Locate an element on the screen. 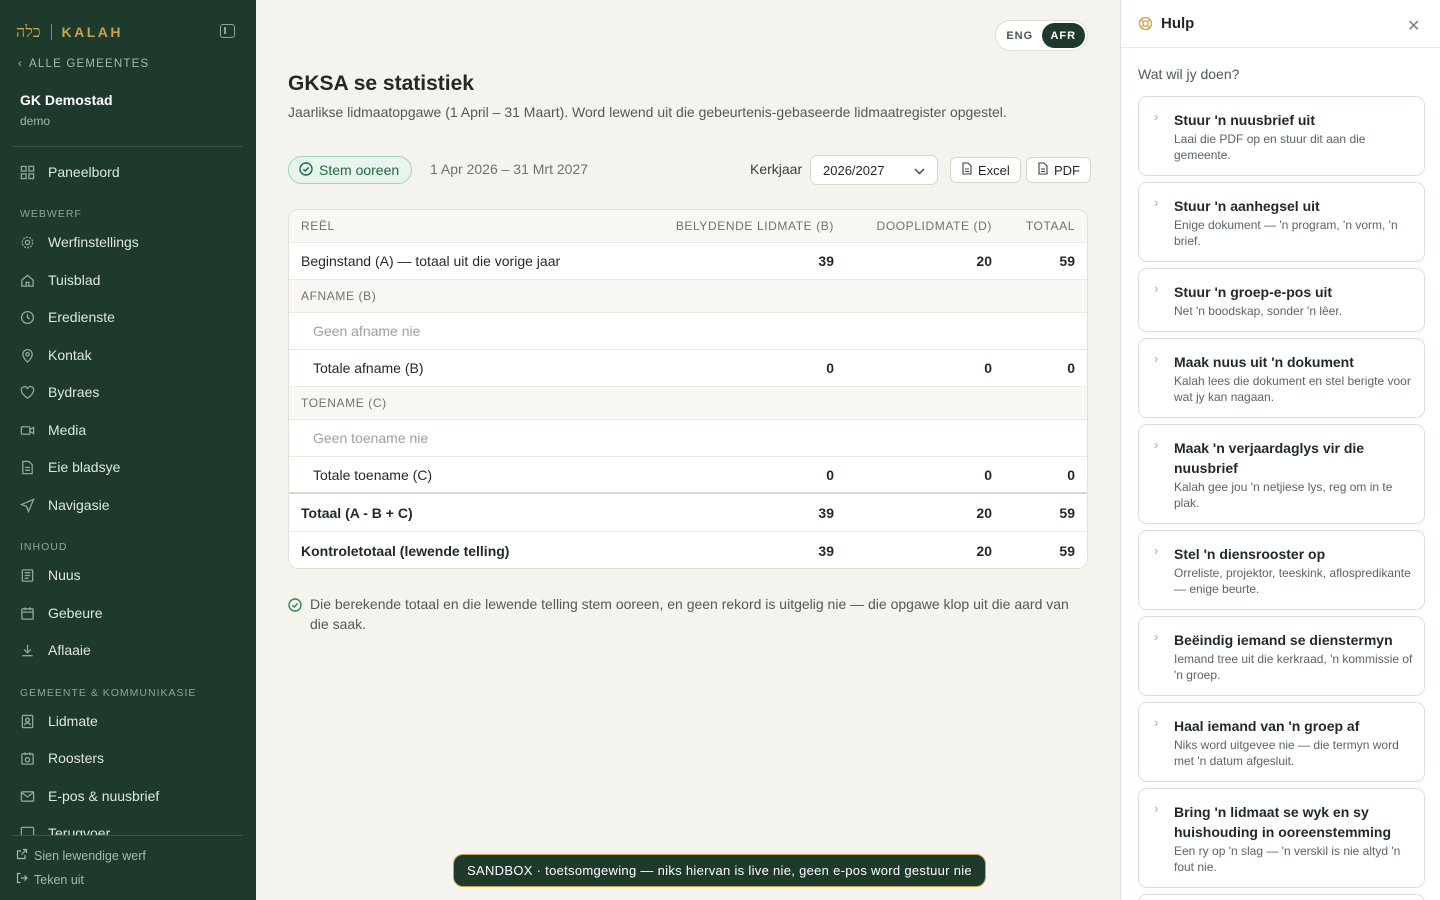  sidebar-item-label: Terugvoer is located at coordinates (79, 830).